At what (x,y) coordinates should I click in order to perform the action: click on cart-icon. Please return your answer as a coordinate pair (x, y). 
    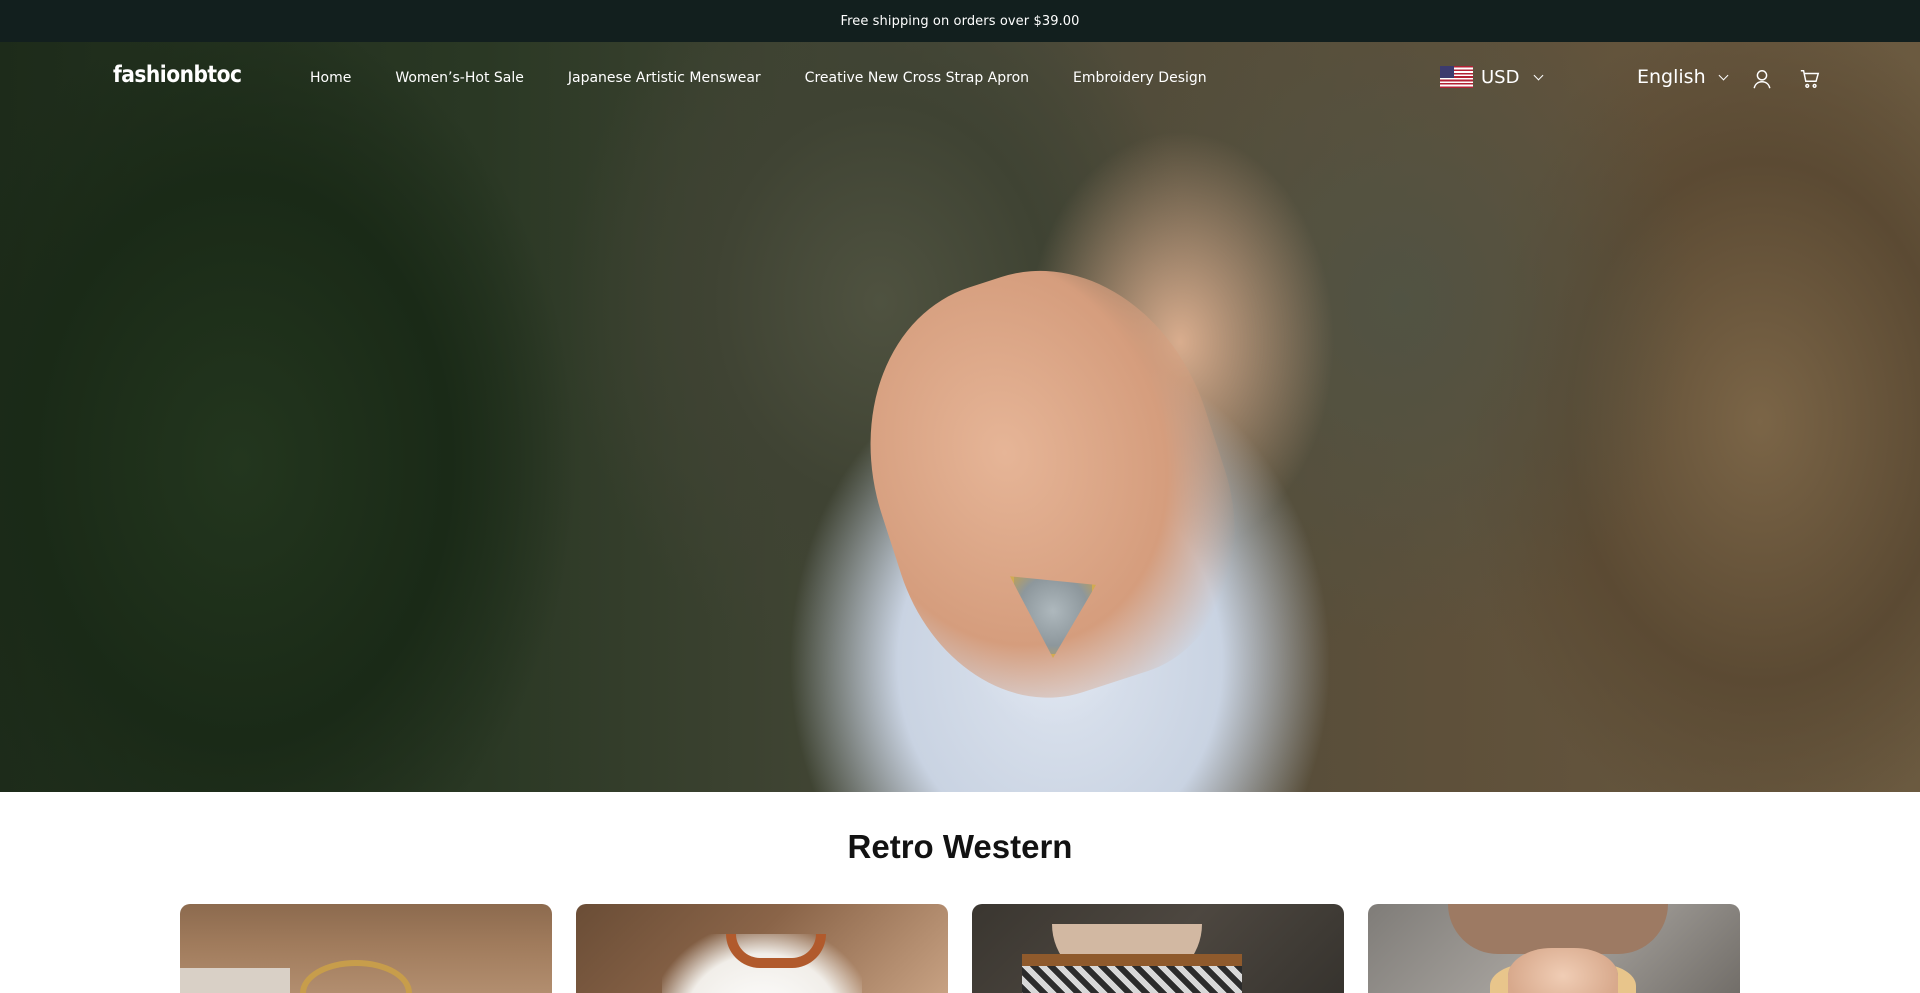
    Looking at the image, I should click on (1810, 79).